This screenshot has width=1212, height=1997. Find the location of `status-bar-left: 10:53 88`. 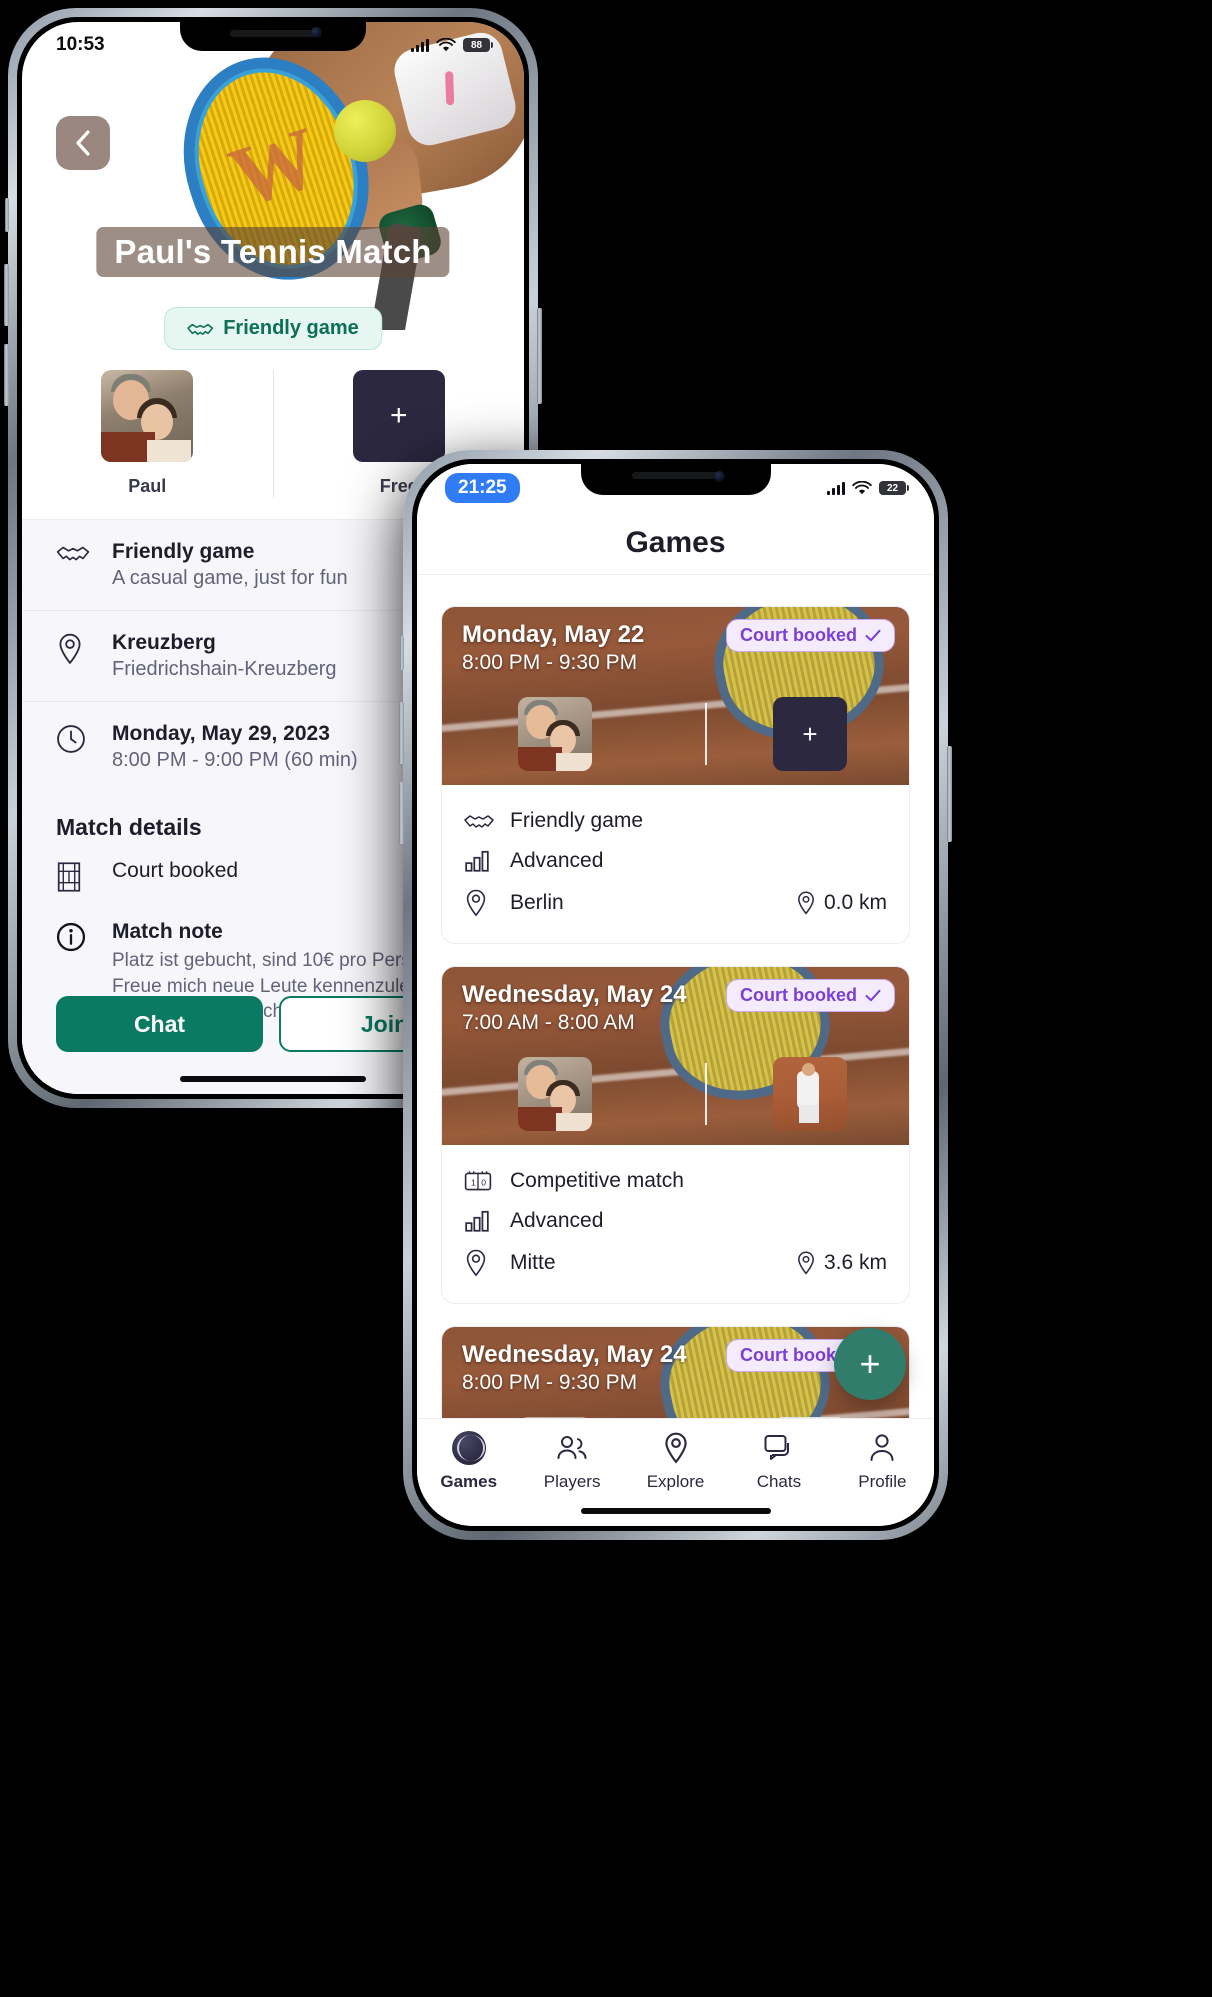

status-bar-left: 10:53 88 is located at coordinates (273, 45).